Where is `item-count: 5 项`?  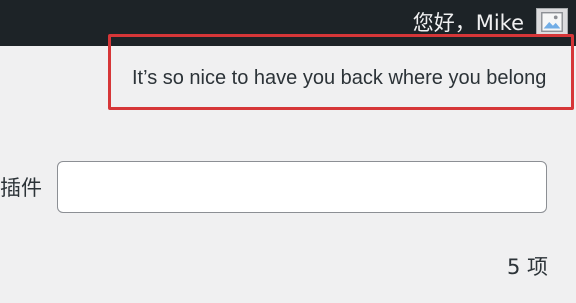 item-count: 5 项 is located at coordinates (527, 267).